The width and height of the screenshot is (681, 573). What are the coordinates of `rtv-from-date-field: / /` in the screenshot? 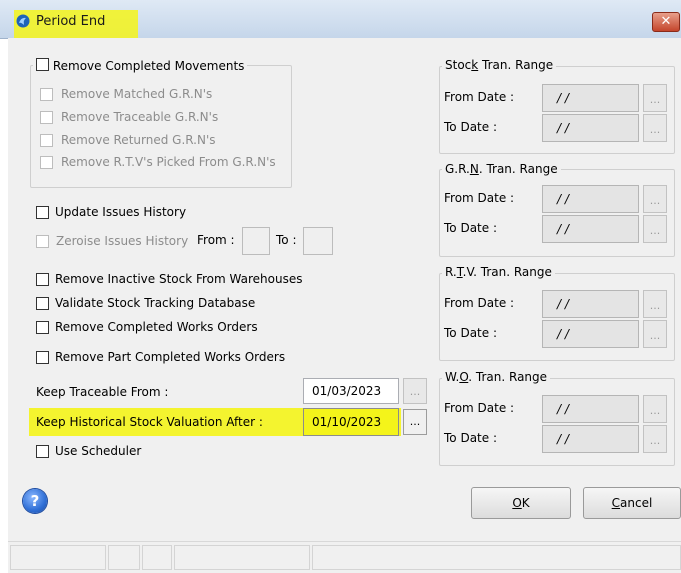 It's located at (590, 304).